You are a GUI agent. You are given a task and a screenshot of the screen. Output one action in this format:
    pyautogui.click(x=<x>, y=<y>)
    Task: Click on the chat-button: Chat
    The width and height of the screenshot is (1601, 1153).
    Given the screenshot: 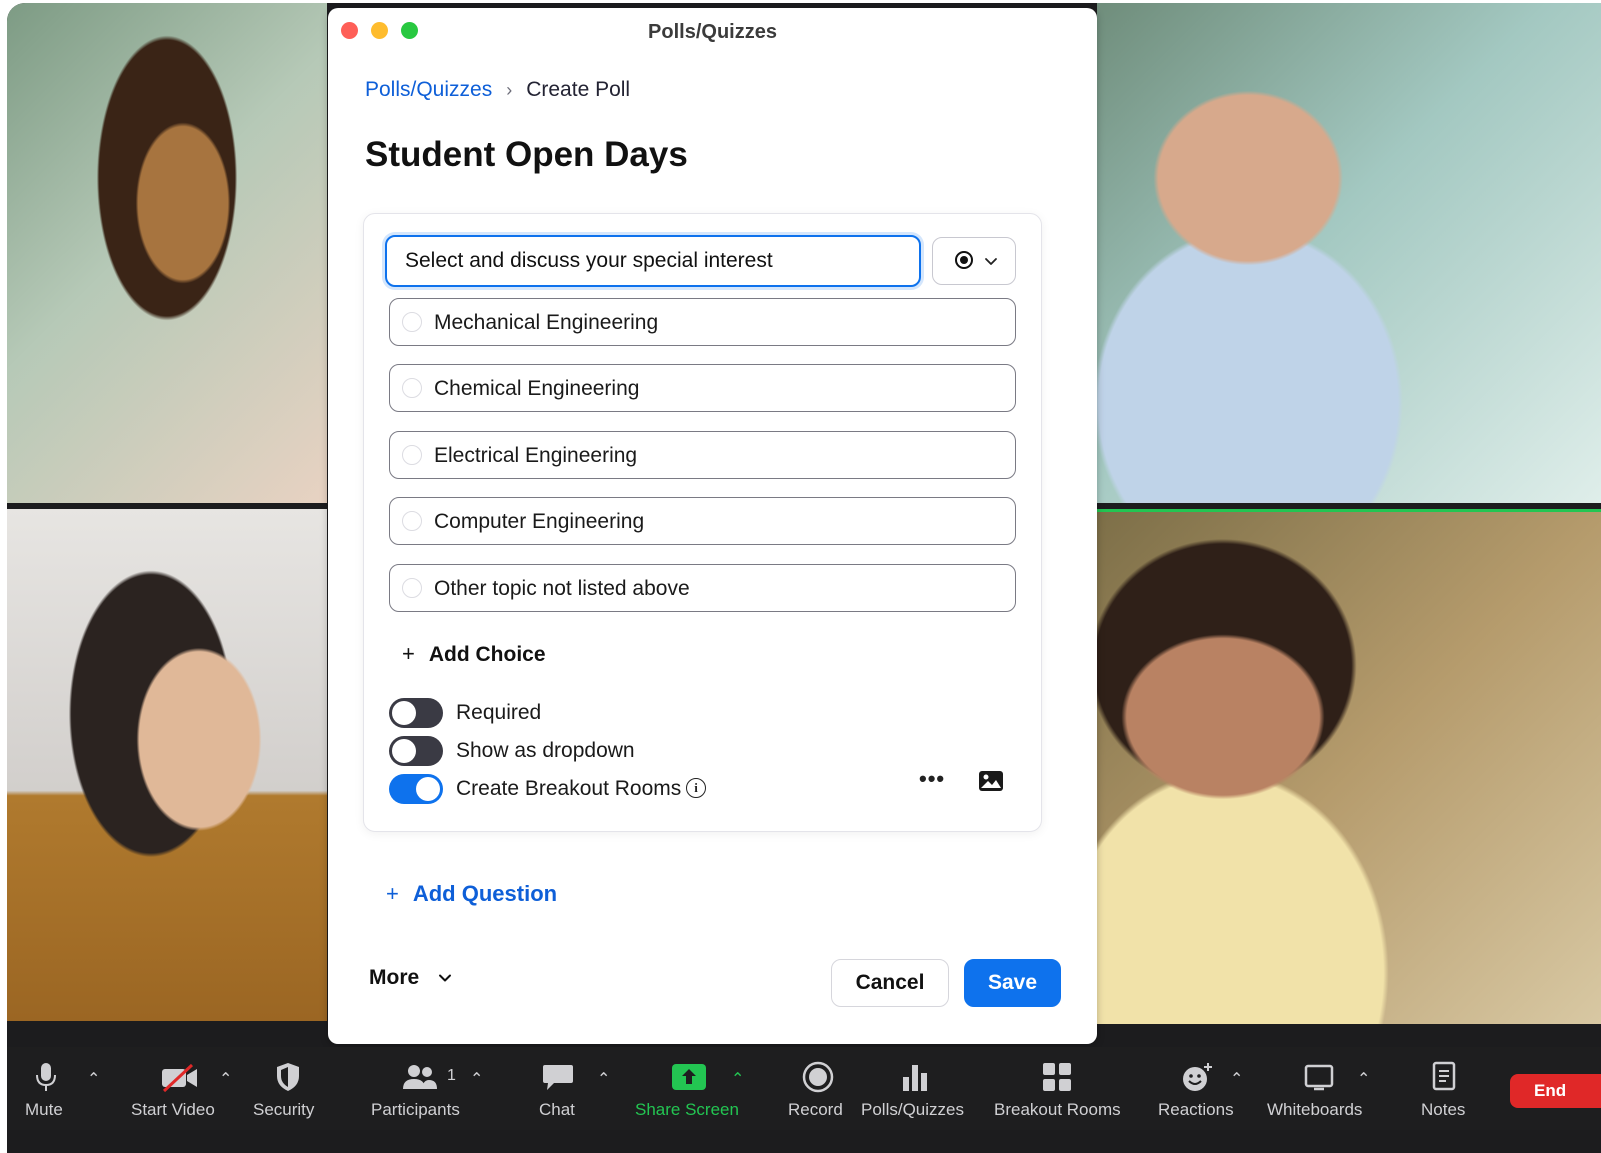 What is the action you would take?
    pyautogui.click(x=557, y=1088)
    